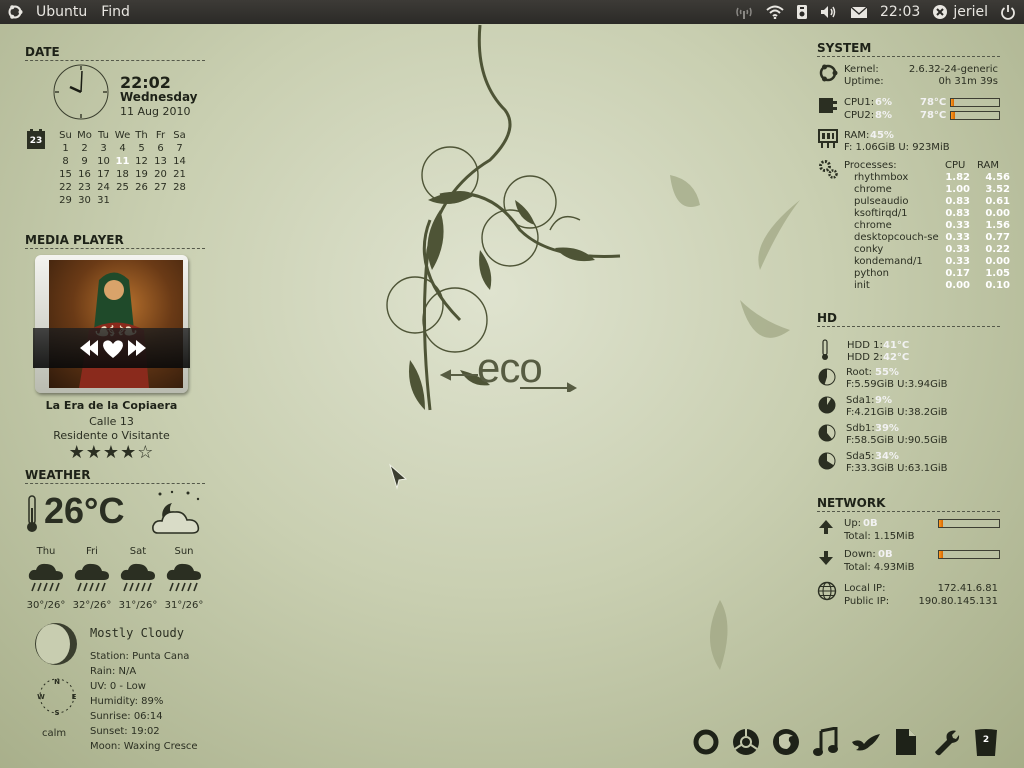  I want to click on forecast-range: 31°/26°, so click(138, 605).